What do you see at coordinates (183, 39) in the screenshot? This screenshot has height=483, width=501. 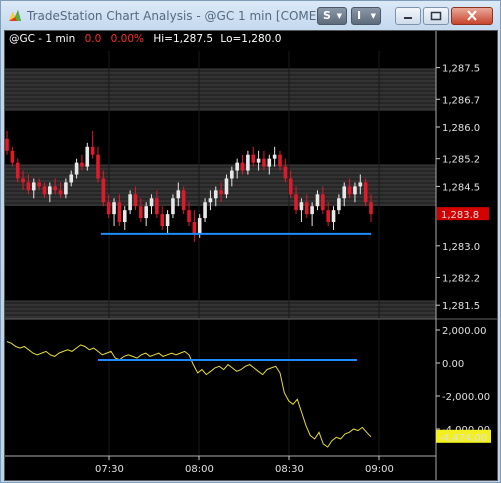 I see `high-value: Hi=1,287.5` at bounding box center [183, 39].